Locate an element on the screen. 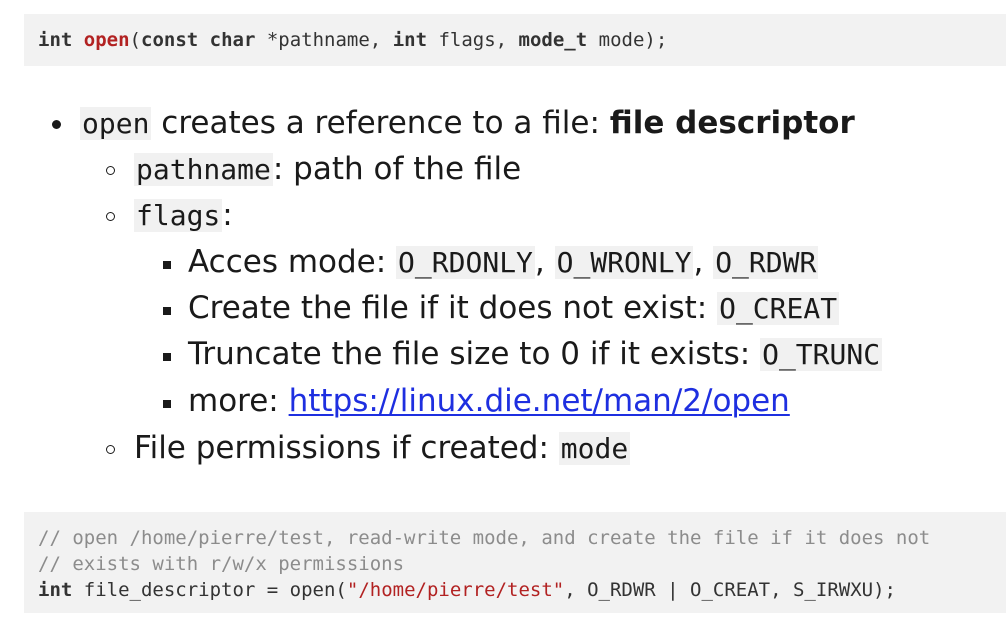 This screenshot has width=1006, height=632. mode-type: mode_t is located at coordinates (553, 40).